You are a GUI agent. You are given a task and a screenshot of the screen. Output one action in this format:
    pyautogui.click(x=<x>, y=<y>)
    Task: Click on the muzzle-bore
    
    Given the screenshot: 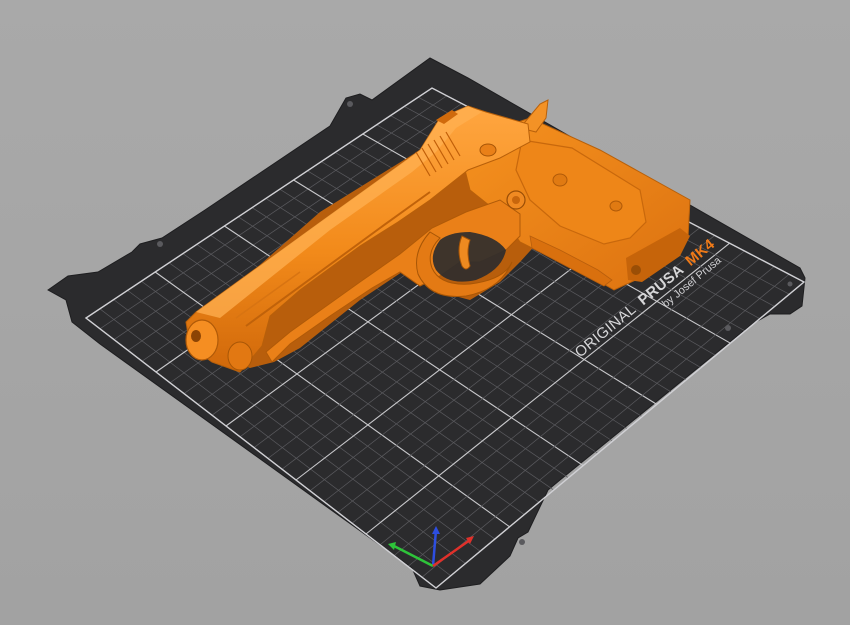 What is the action you would take?
    pyautogui.click(x=196, y=336)
    